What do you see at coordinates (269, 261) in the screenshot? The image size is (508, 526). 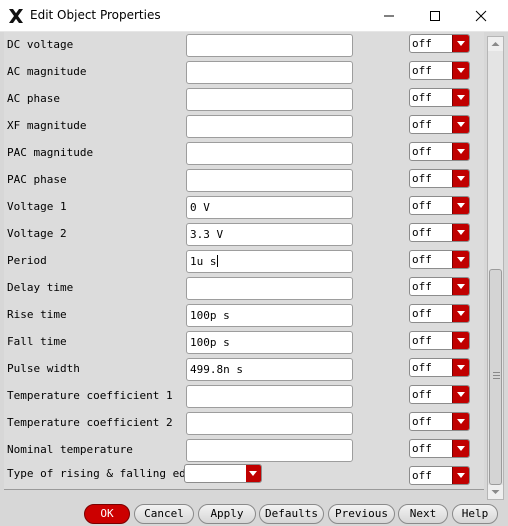 I see `value-input: 1u s` at bounding box center [269, 261].